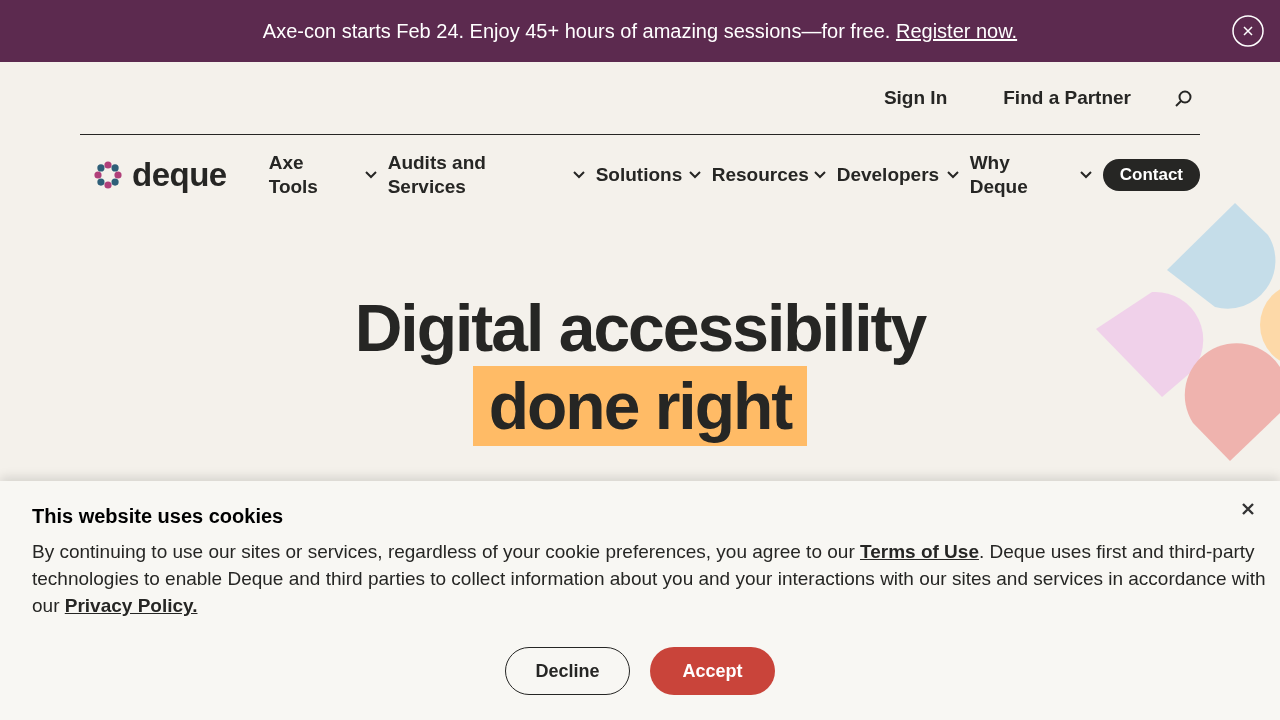 The image size is (1280, 720). Describe the element at coordinates (158, 516) in the screenshot. I see `cookie-title: This website uses cookies` at that location.